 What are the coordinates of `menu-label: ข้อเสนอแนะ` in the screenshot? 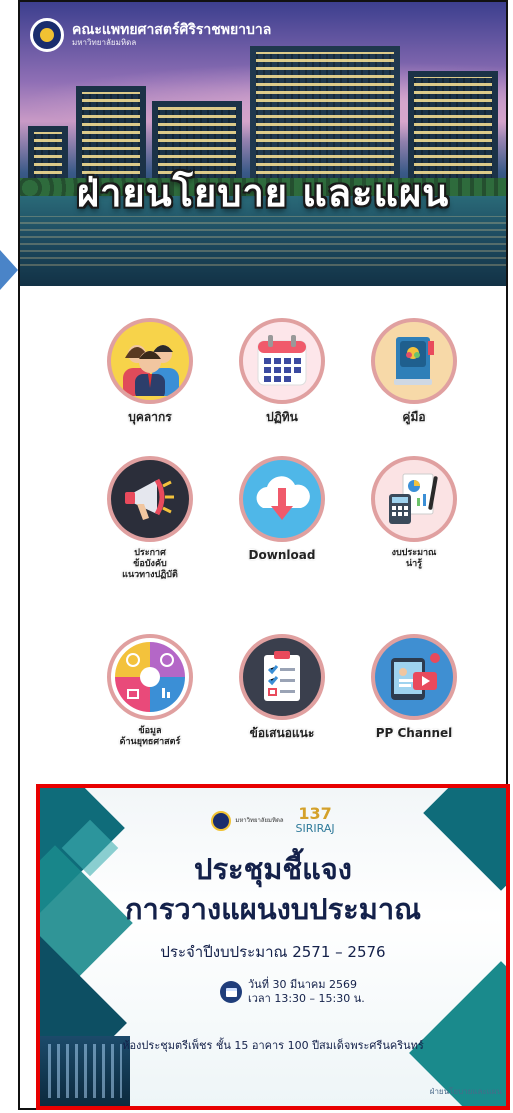 It's located at (282, 733).